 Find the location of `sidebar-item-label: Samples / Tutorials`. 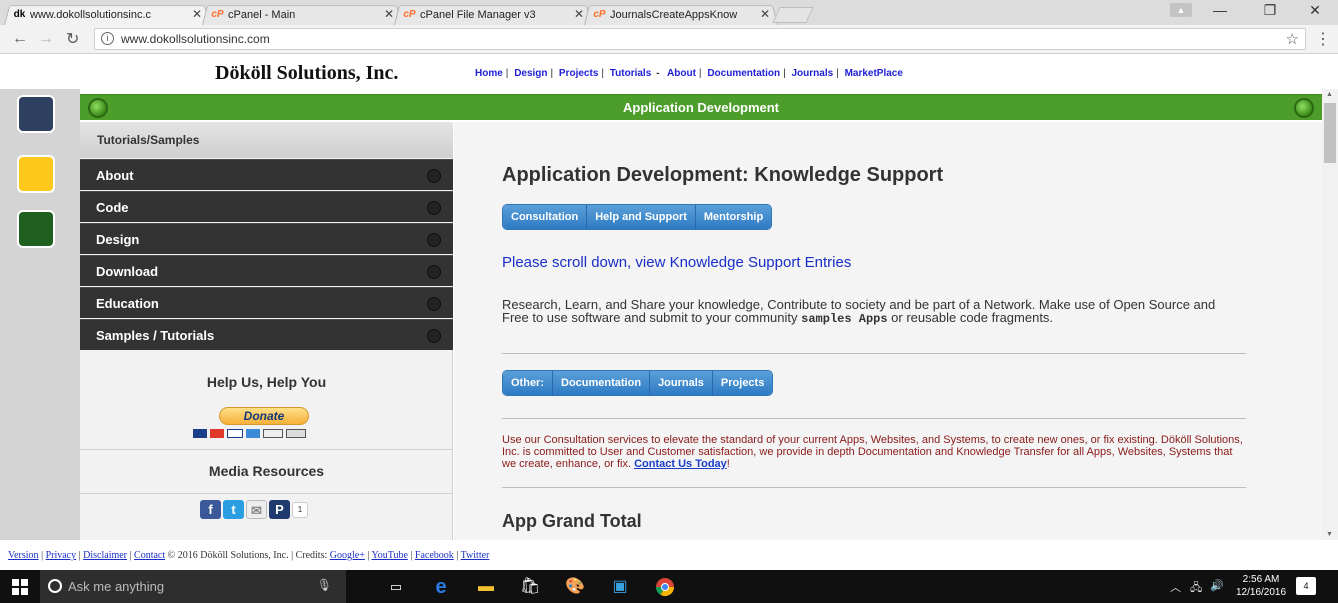

sidebar-item-label: Samples / Tutorials is located at coordinates (155, 335).